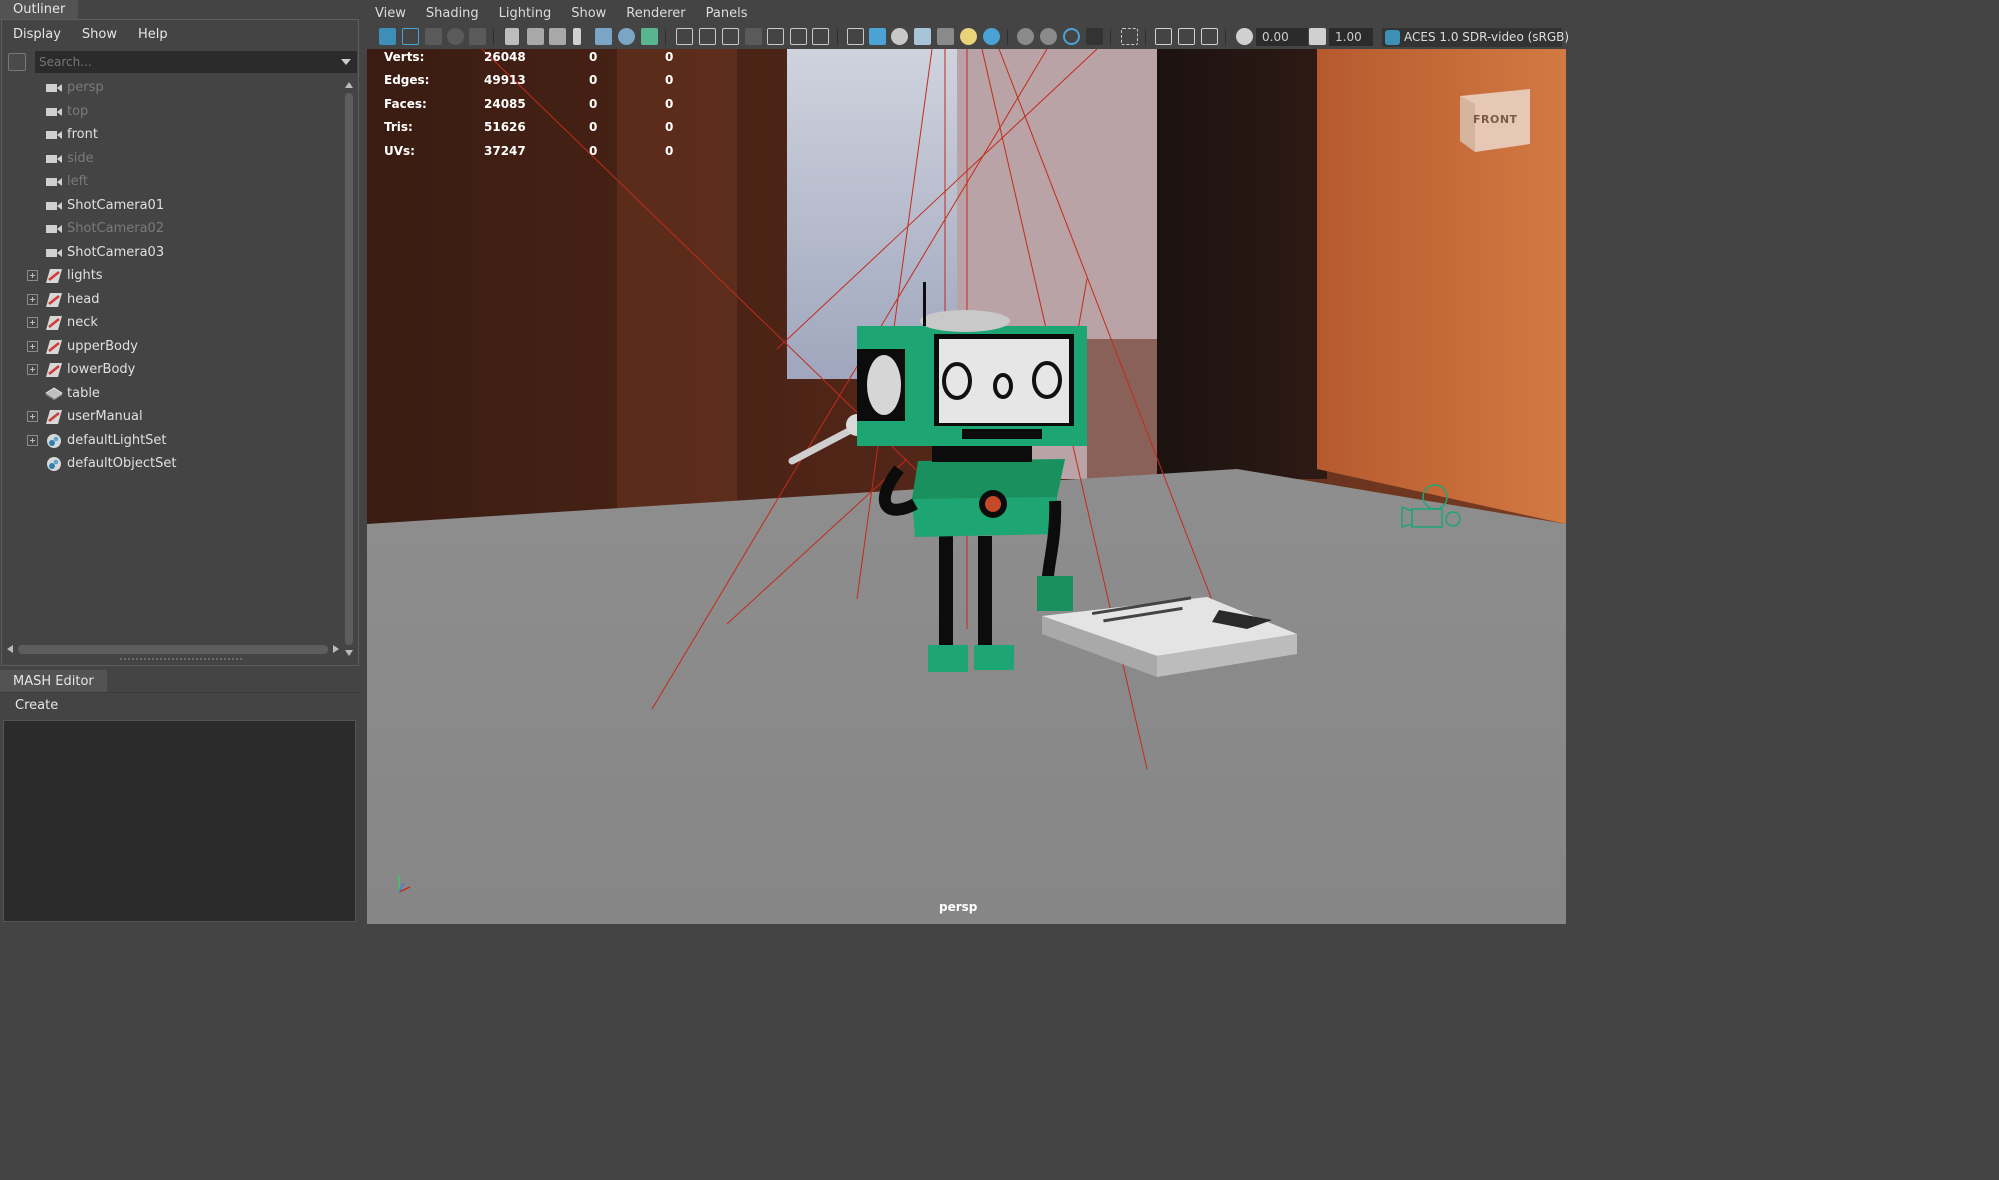 Image resolution: width=1999 pixels, height=1180 pixels. What do you see at coordinates (1025, 36) in the screenshot?
I see `screen-space-ao-icon` at bounding box center [1025, 36].